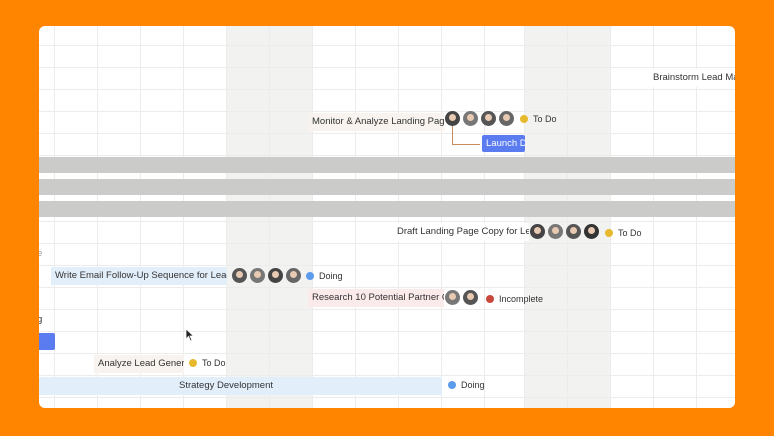 The height and width of the screenshot is (436, 774). I want to click on task-bar-monitor-analyze: Monitor & Analyze Landing Page, so click(376, 122).